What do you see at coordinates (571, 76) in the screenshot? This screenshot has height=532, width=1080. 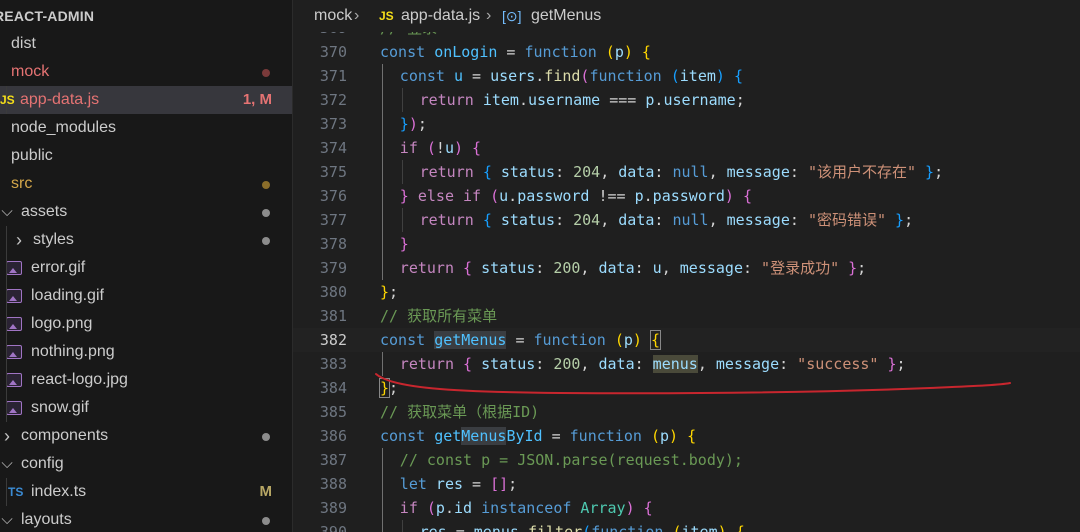 I see `code-text: const u = users.find(function (item) {` at bounding box center [571, 76].